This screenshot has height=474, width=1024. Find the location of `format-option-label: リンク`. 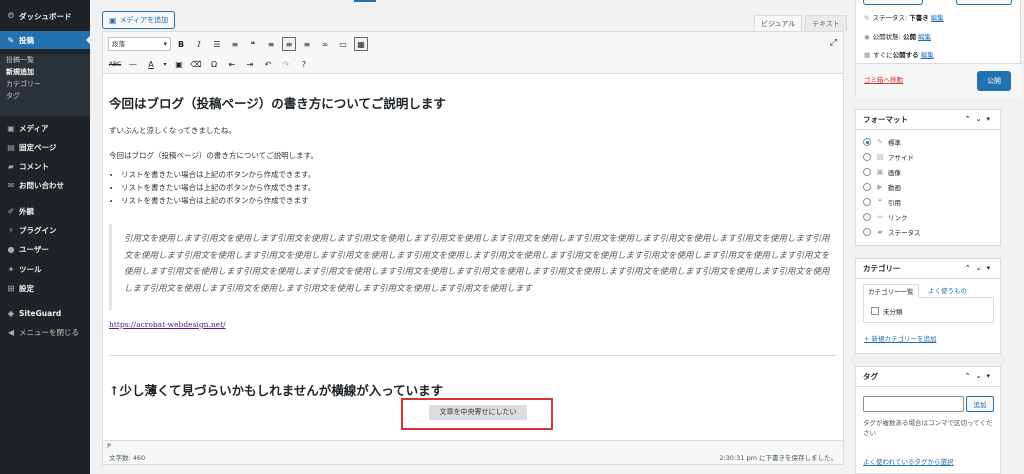

format-option-label: リンク is located at coordinates (898, 218).